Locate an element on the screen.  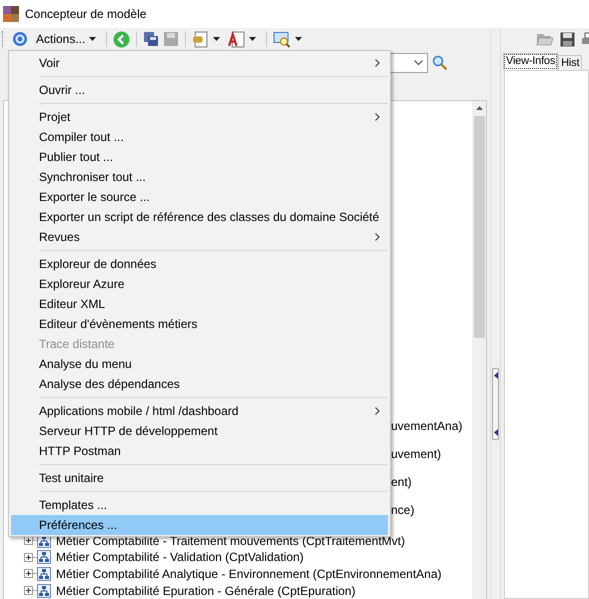
menu-item: HTTP Postman is located at coordinates (199, 451).